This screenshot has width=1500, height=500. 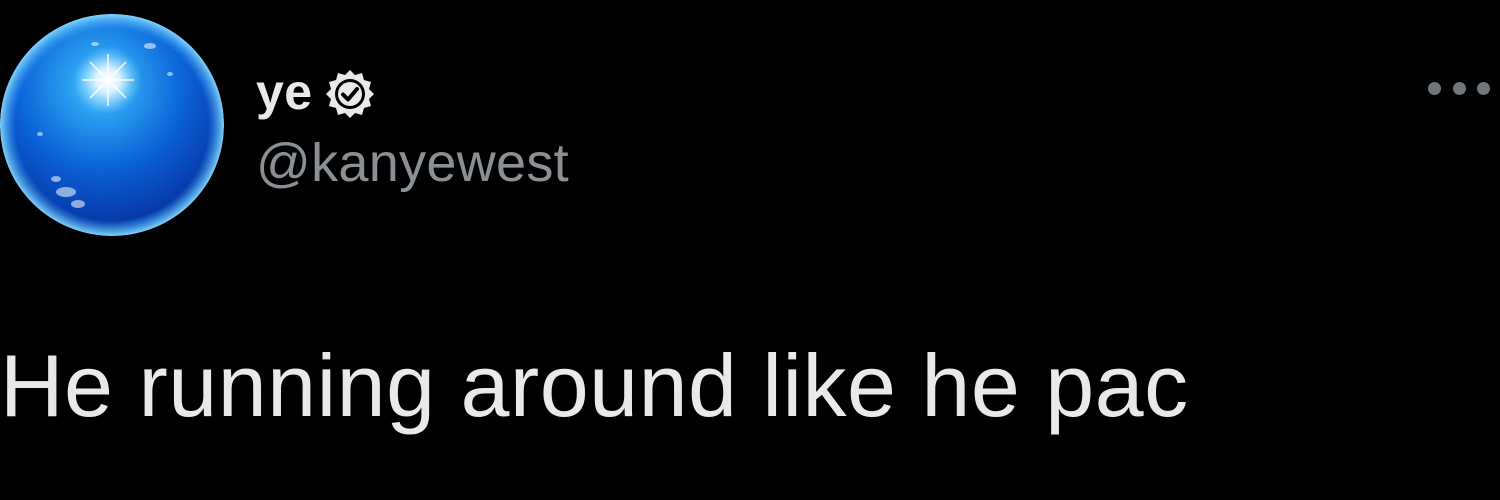 I want to click on avatar, so click(x=112, y=125).